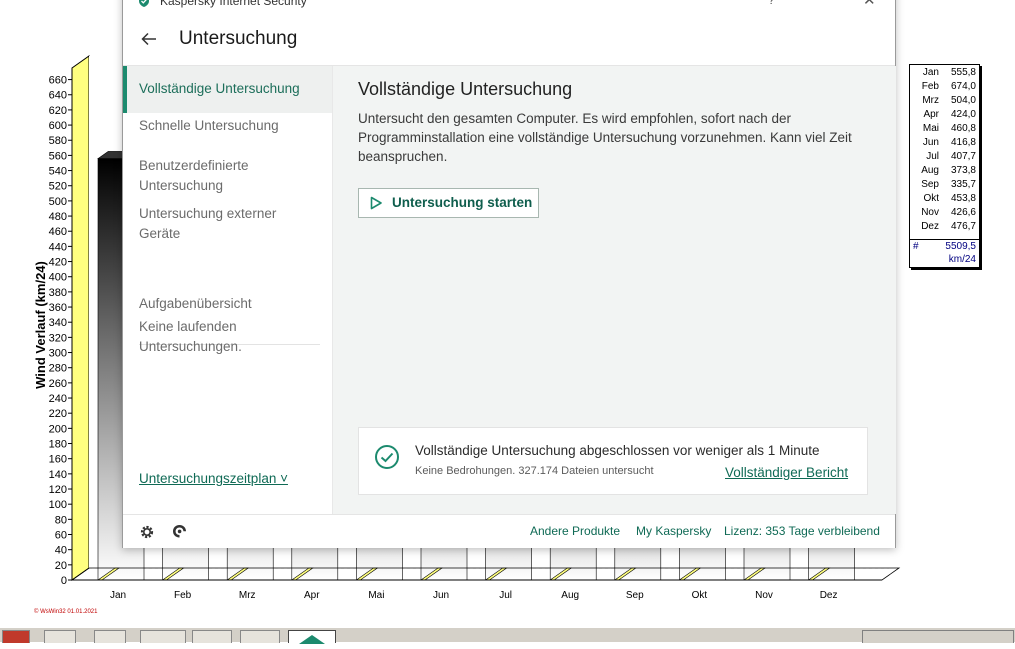  What do you see at coordinates (963, 212) in the screenshot?
I see `legend-value: 426,6` at bounding box center [963, 212].